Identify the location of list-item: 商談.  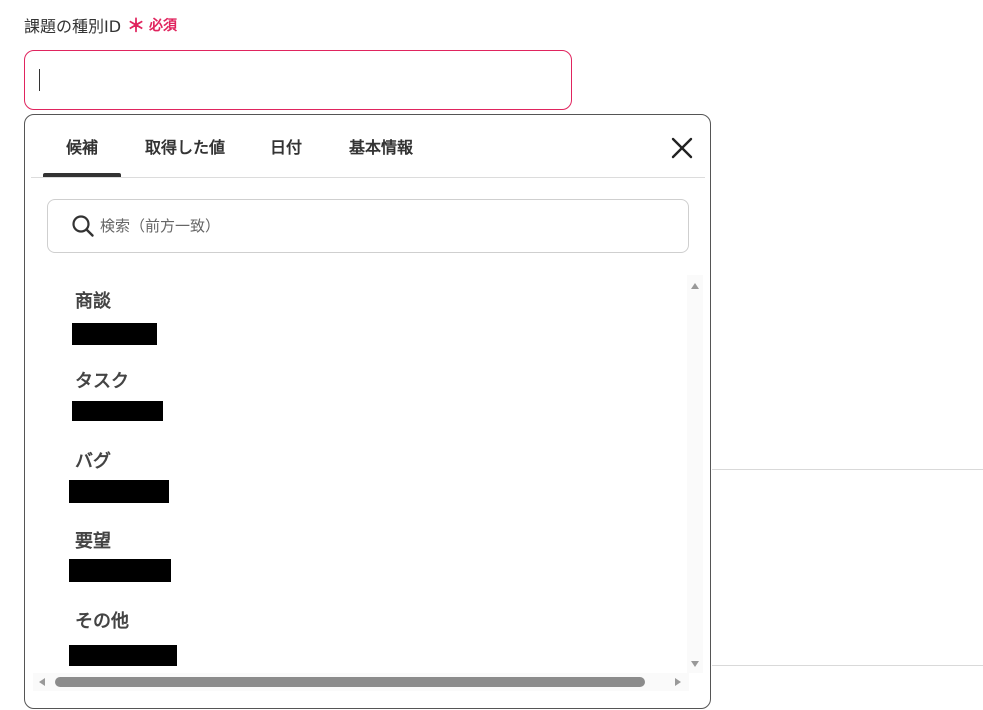
(357, 310).